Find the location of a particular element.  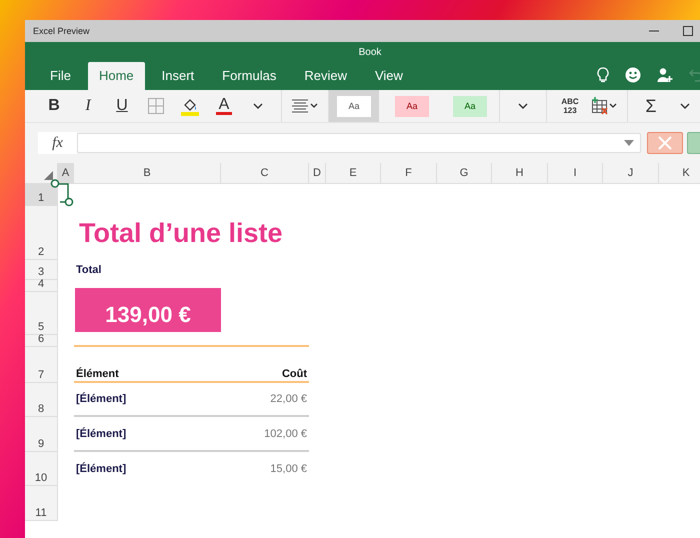

ribbon-tab: Home is located at coordinates (116, 76).